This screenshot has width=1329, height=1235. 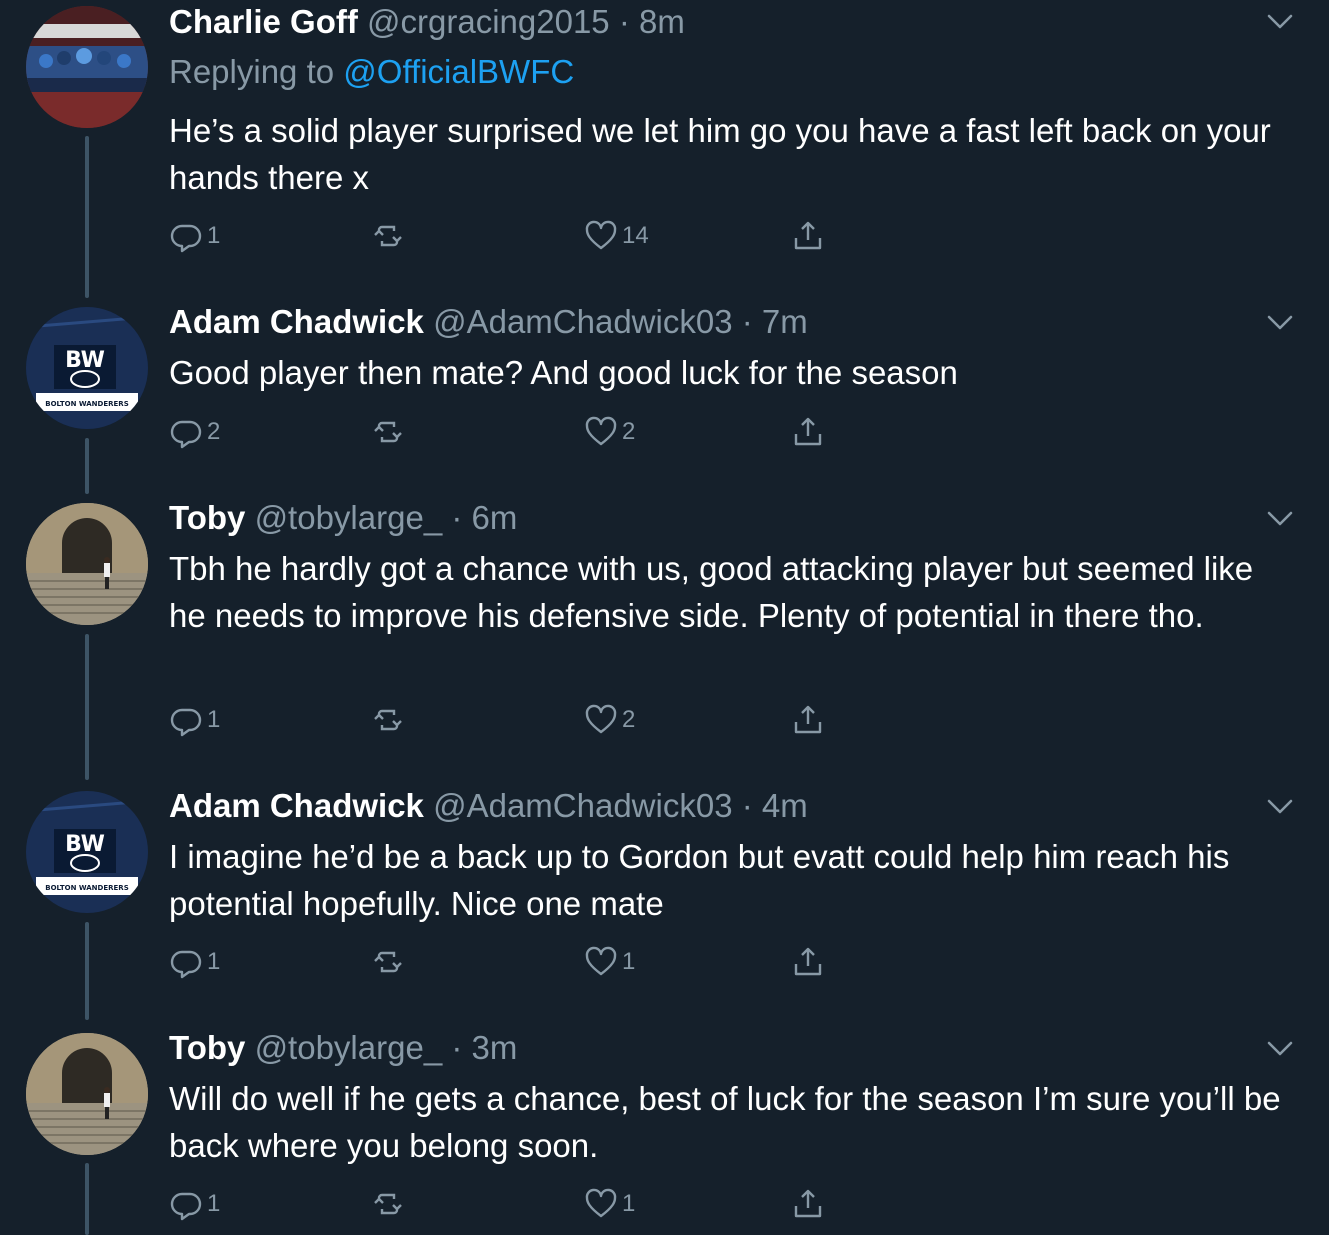 I want to click on action-bar: 1 1, so click(x=519, y=962).